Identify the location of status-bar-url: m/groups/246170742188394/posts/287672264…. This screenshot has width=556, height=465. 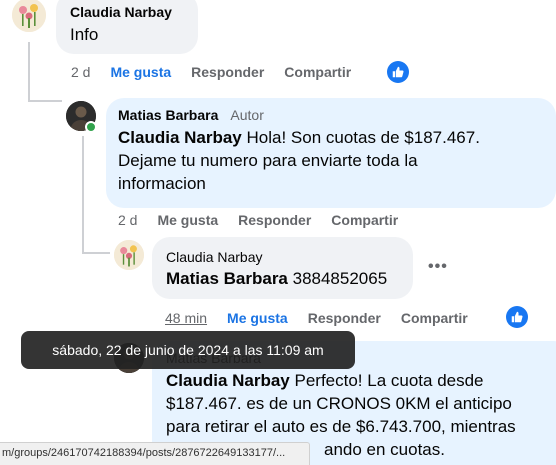
(155, 453).